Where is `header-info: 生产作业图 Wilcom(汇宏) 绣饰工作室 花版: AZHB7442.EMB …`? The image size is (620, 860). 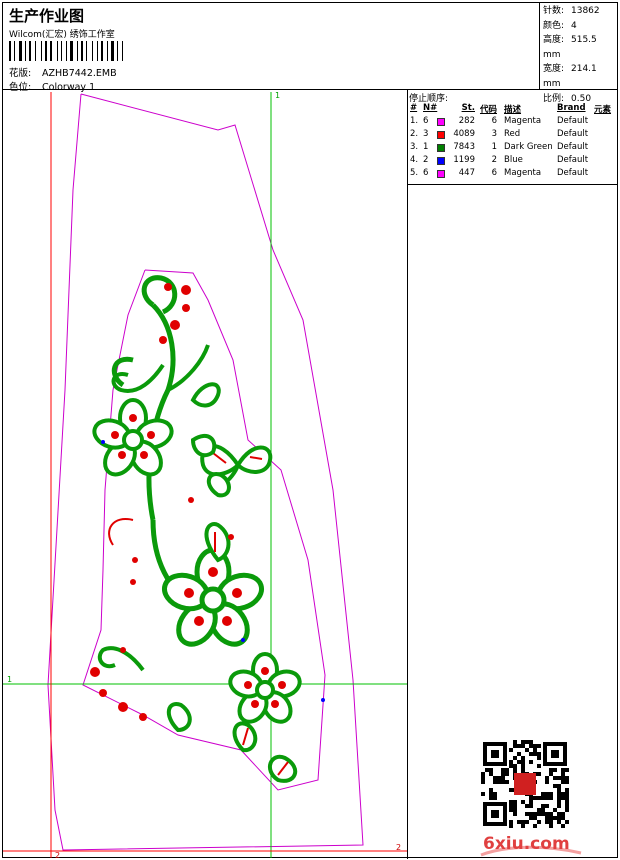
header-info: 生产作业图 Wilcom(汇宏) 绣饰工作室 花版: AZHB7442.EMB … is located at coordinates (272, 49).